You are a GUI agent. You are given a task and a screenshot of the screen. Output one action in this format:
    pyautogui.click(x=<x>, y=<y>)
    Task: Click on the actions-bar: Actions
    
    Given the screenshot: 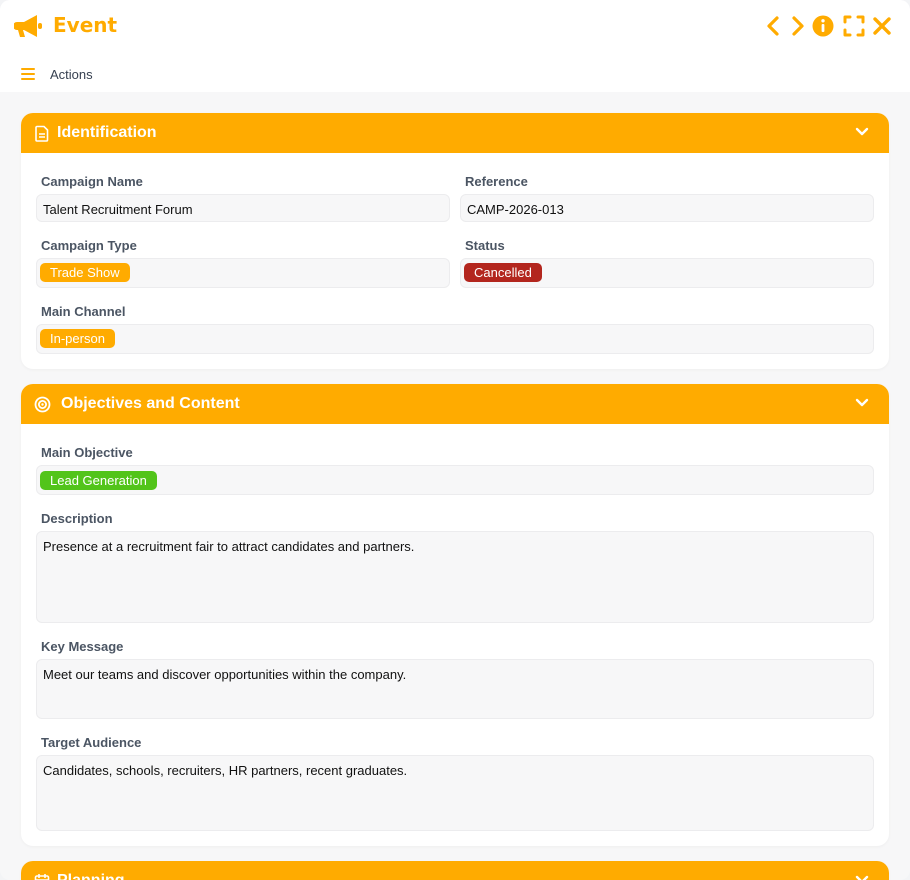 What is the action you would take?
    pyautogui.click(x=455, y=72)
    